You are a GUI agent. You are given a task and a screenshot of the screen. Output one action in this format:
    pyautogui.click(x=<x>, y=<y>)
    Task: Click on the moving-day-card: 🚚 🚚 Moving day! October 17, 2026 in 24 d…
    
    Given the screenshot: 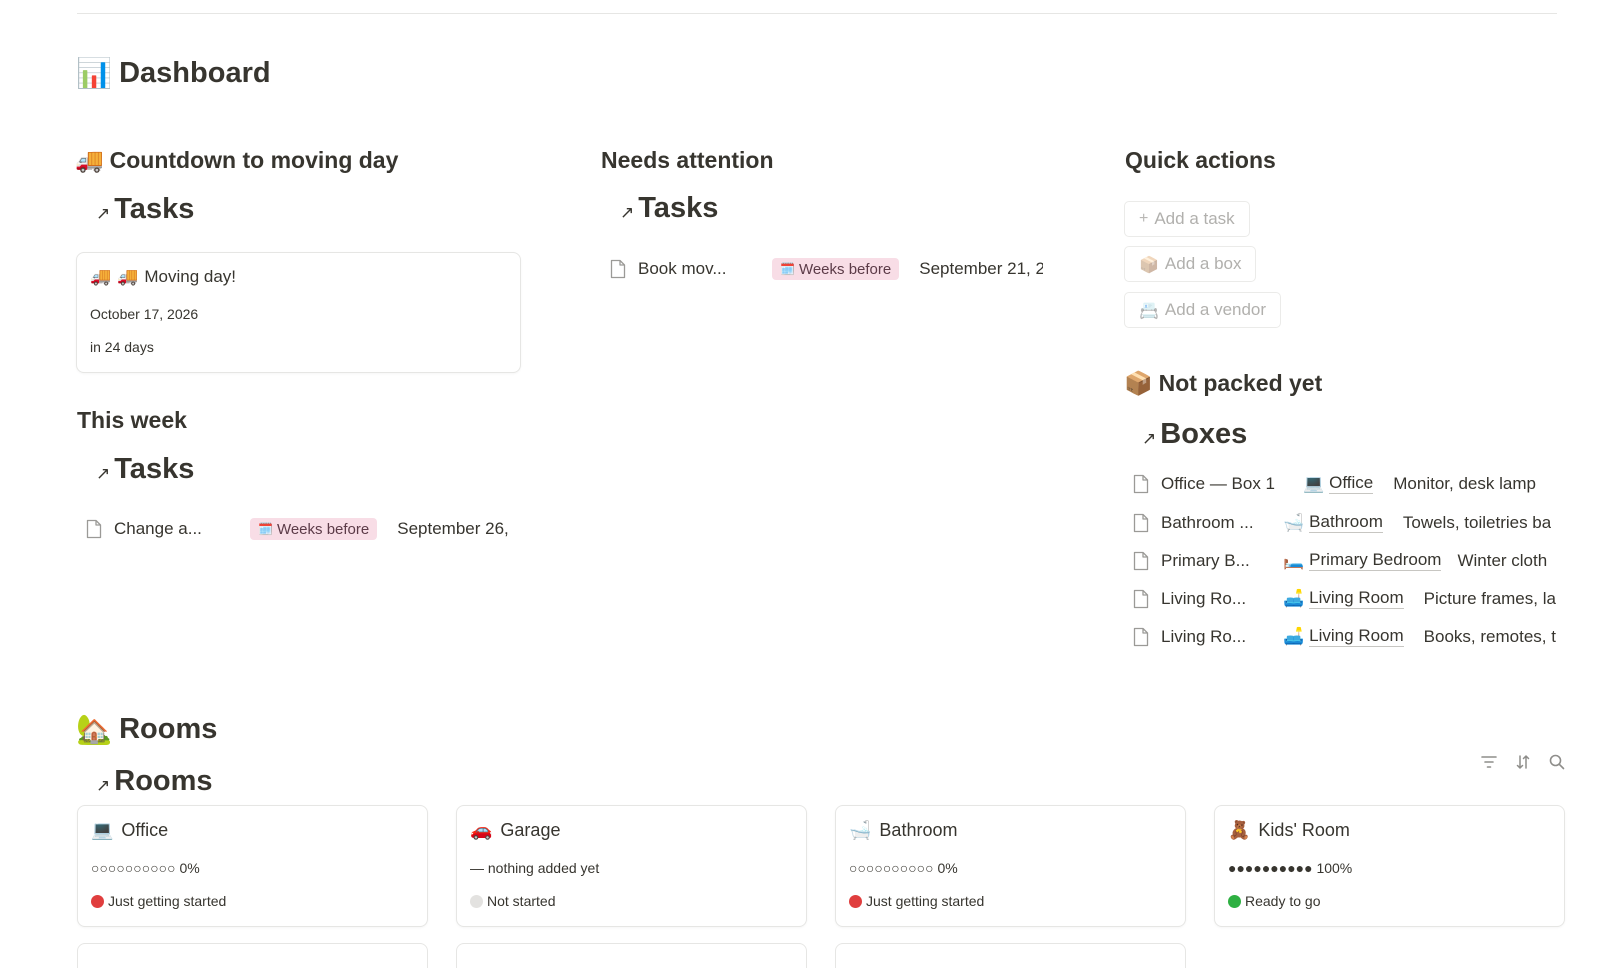 What is the action you would take?
    pyautogui.click(x=298, y=312)
    